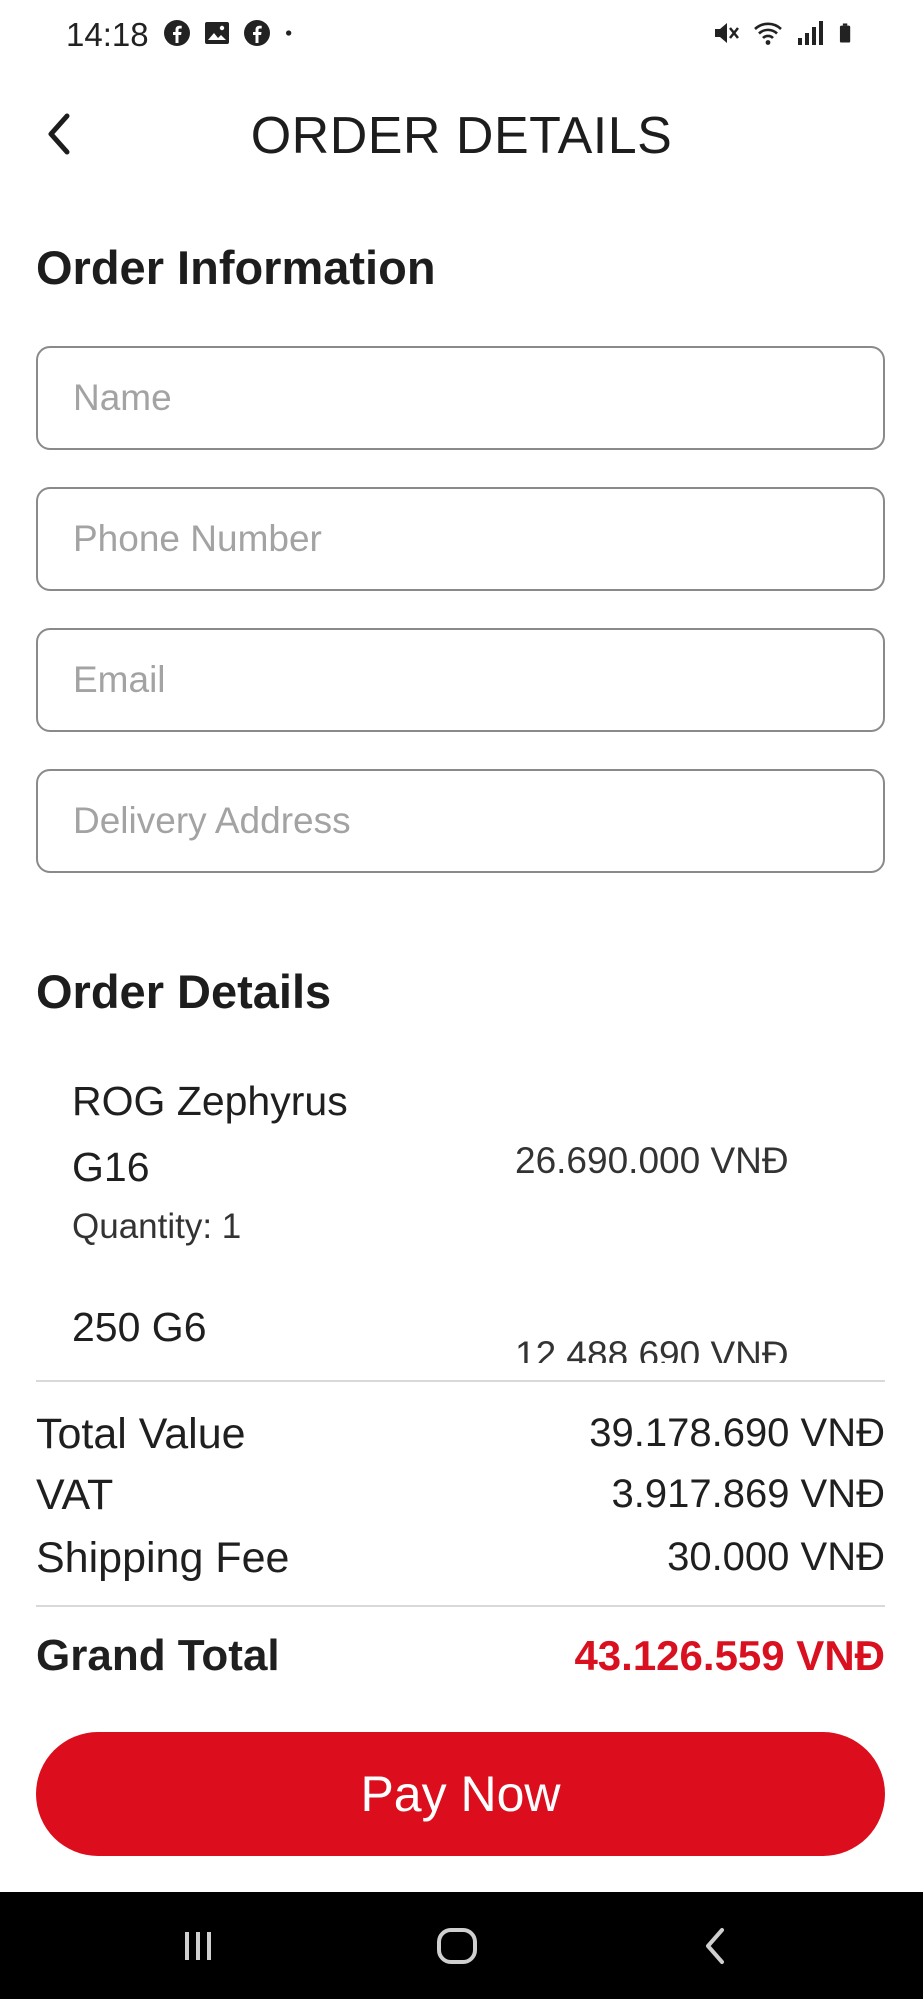 The image size is (923, 1999). I want to click on status-bar: 14:18, so click(461, 36).